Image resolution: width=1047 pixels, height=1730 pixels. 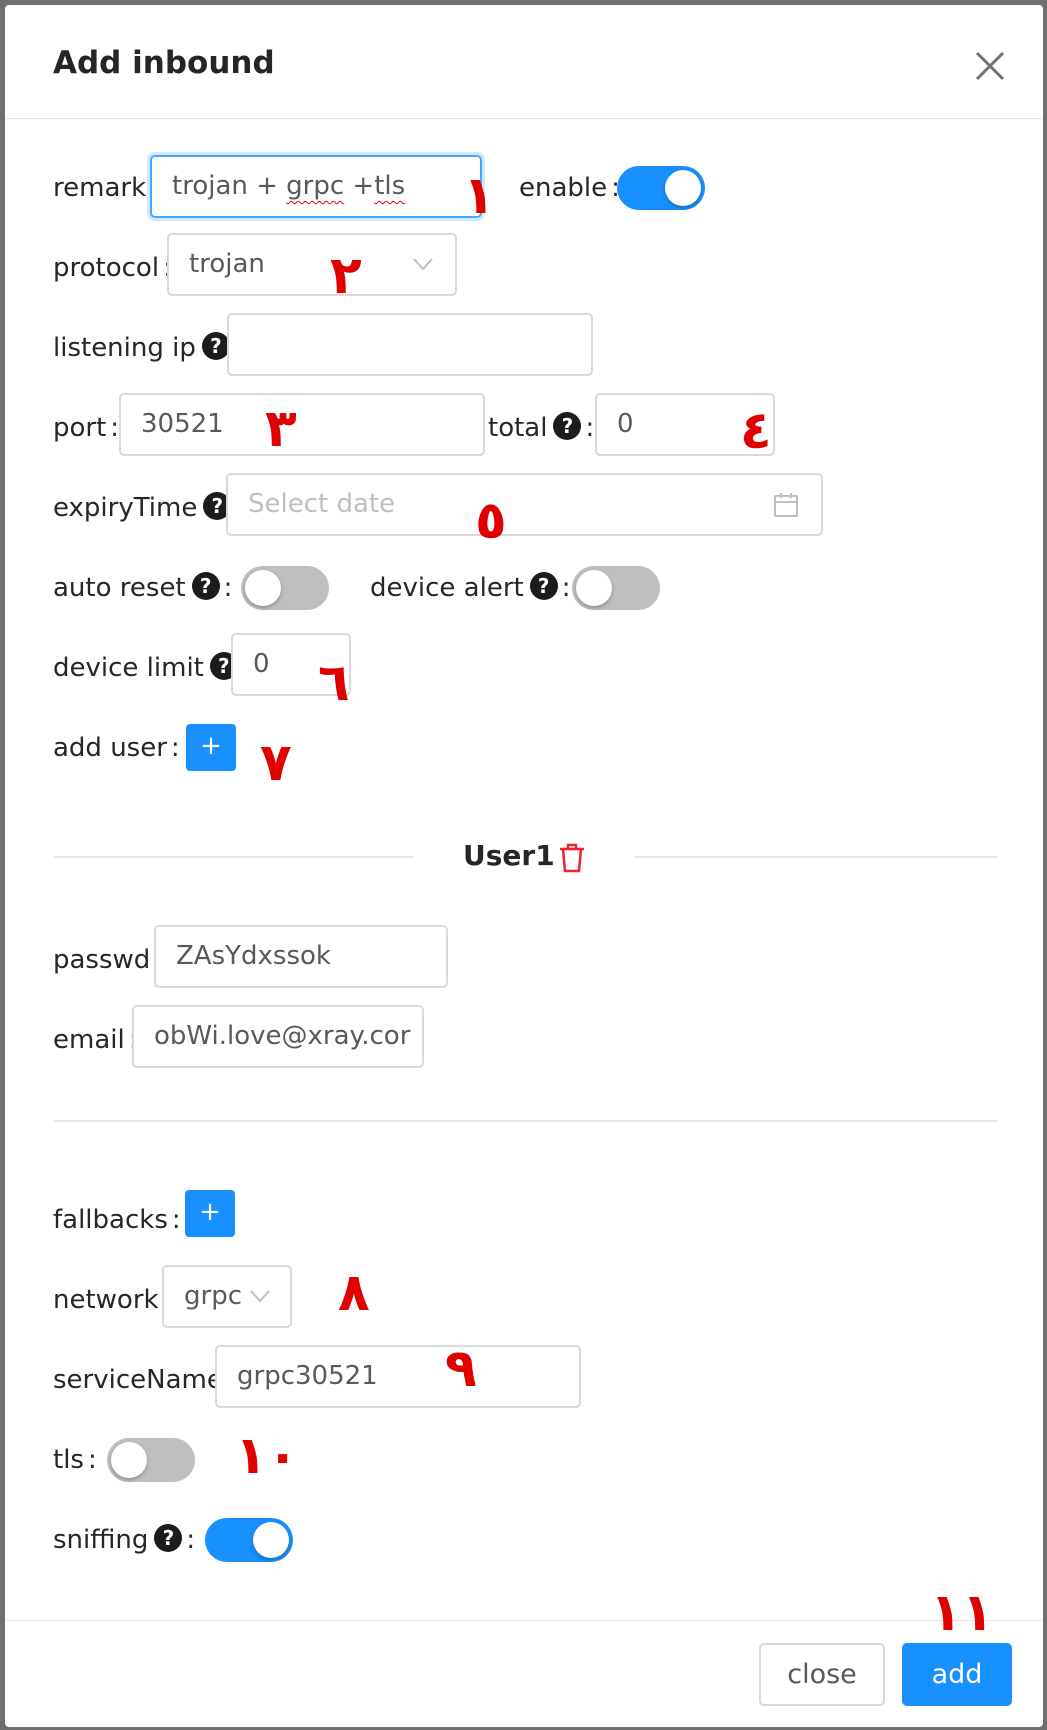 I want to click on dialog-header: Add inbound, so click(x=524, y=62).